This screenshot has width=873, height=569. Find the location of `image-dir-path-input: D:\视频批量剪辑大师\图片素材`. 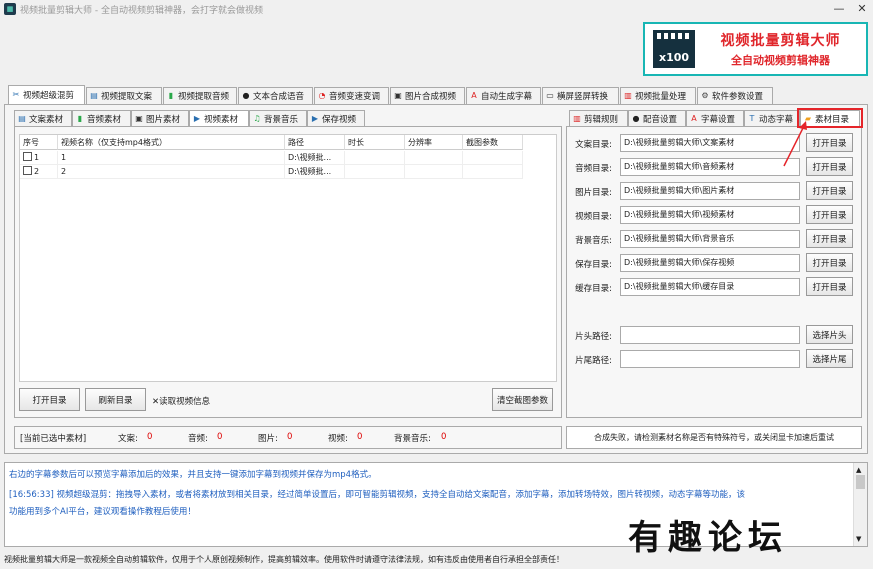

image-dir-path-input: D:\视频批量剪辑大师\图片素材 is located at coordinates (710, 191).